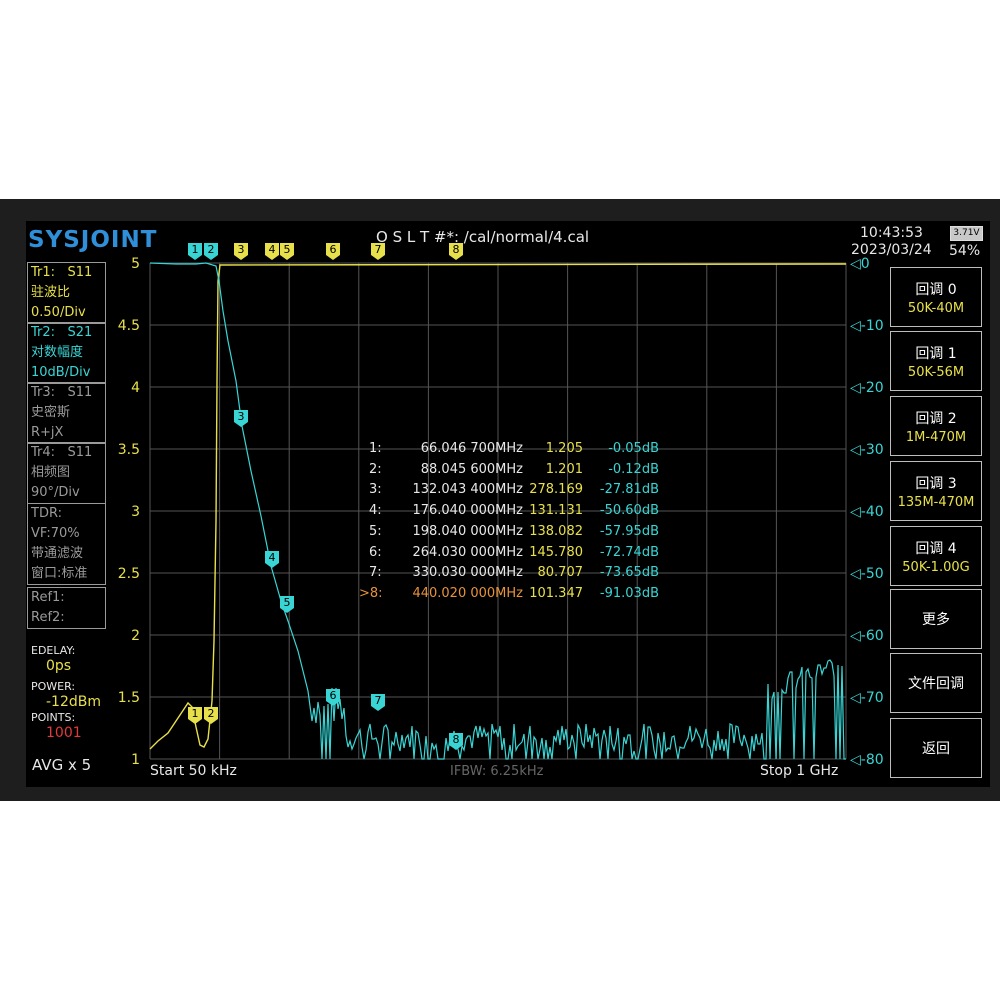 The image size is (1000, 1000). Describe the element at coordinates (471, 448) in the screenshot. I see `marker-freq: 66.046 700MHz` at that location.